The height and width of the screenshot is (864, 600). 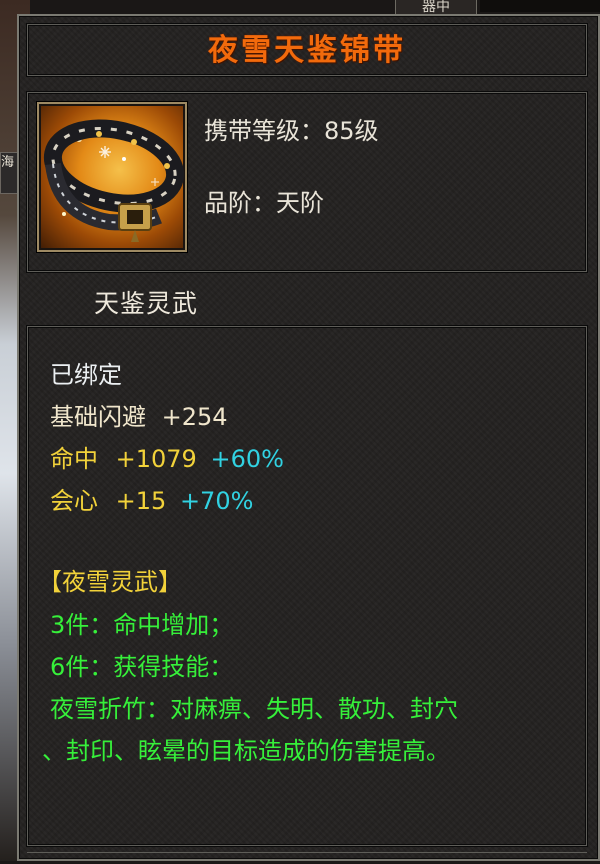 What do you see at coordinates (156, 459) in the screenshot?
I see `stat-hit-value: +1079` at bounding box center [156, 459].